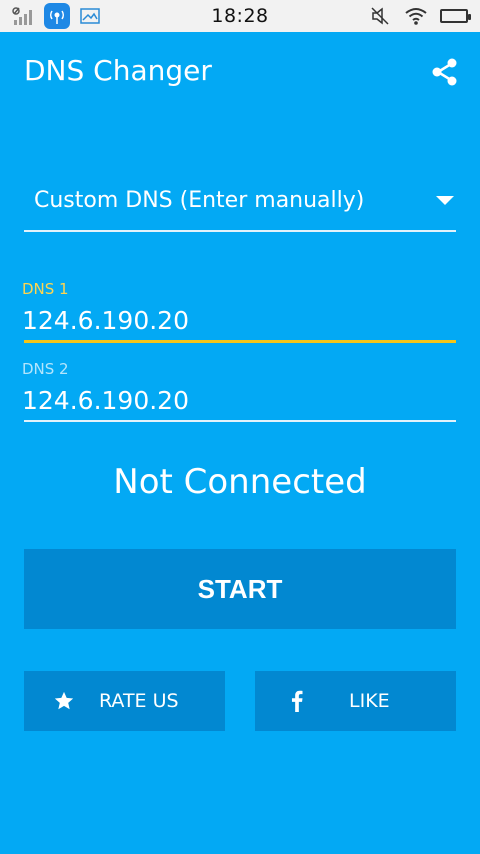  What do you see at coordinates (45, 369) in the screenshot?
I see `dns2-label: DNS 2` at bounding box center [45, 369].